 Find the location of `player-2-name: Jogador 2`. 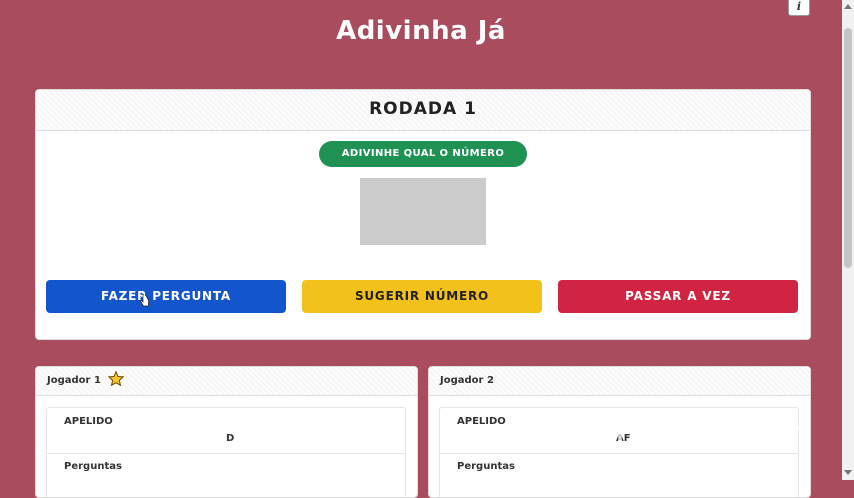

player-2-name: Jogador 2 is located at coordinates (467, 380).